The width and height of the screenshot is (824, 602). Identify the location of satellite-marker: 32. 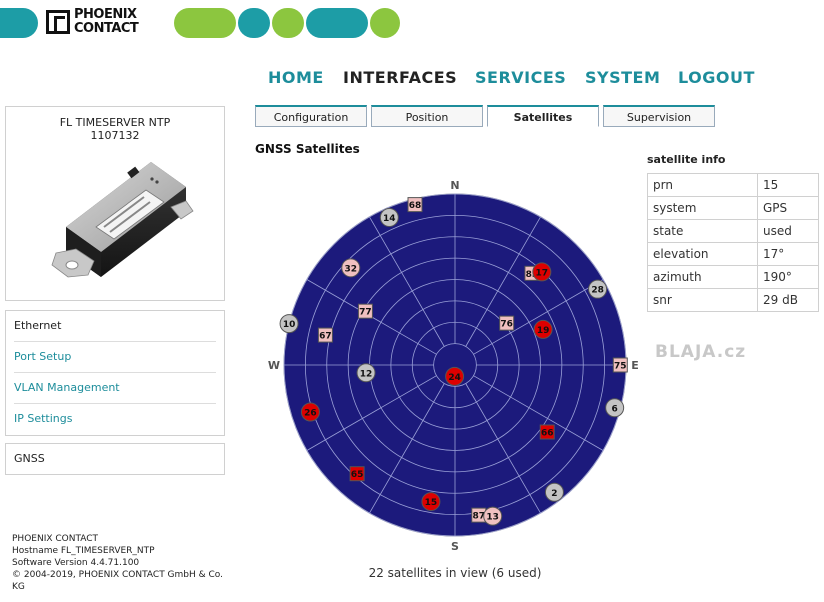
(351, 268).